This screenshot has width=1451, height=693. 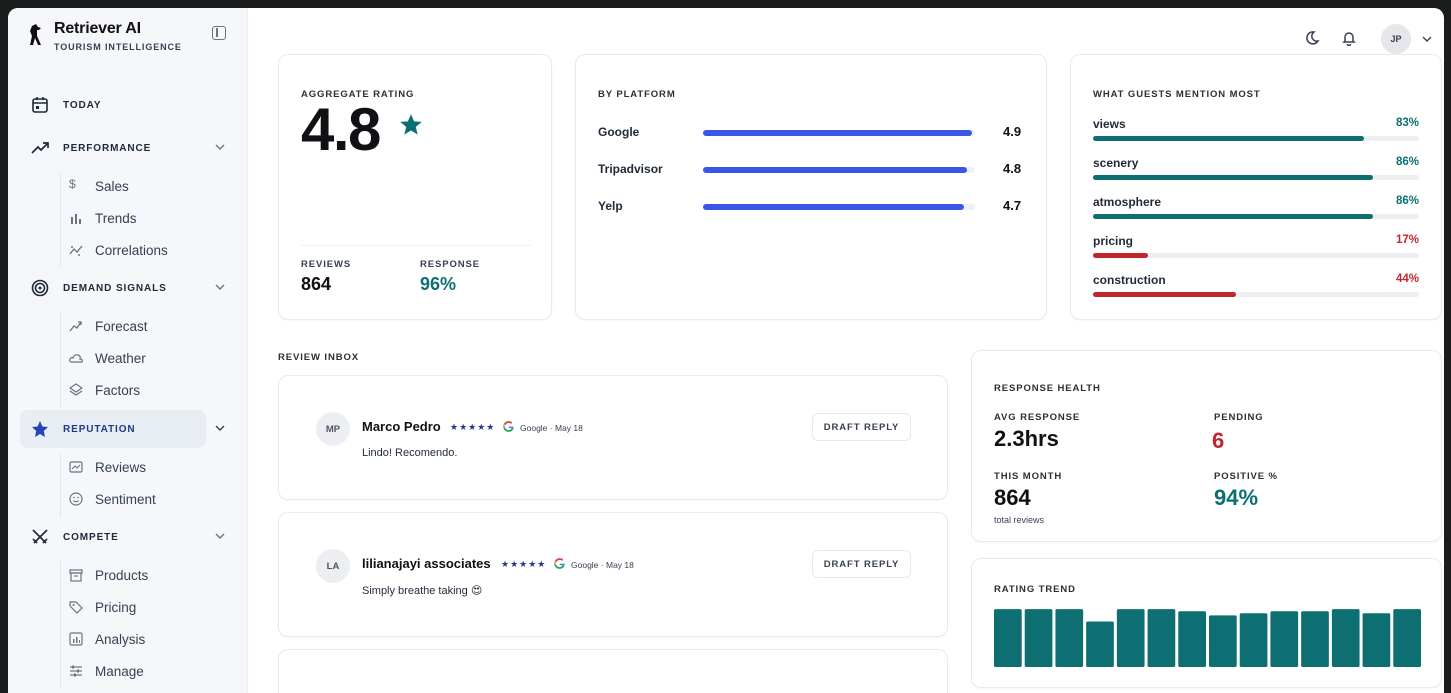 I want to click on avg-response-label: AVG RESPONSE, so click(x=1037, y=417).